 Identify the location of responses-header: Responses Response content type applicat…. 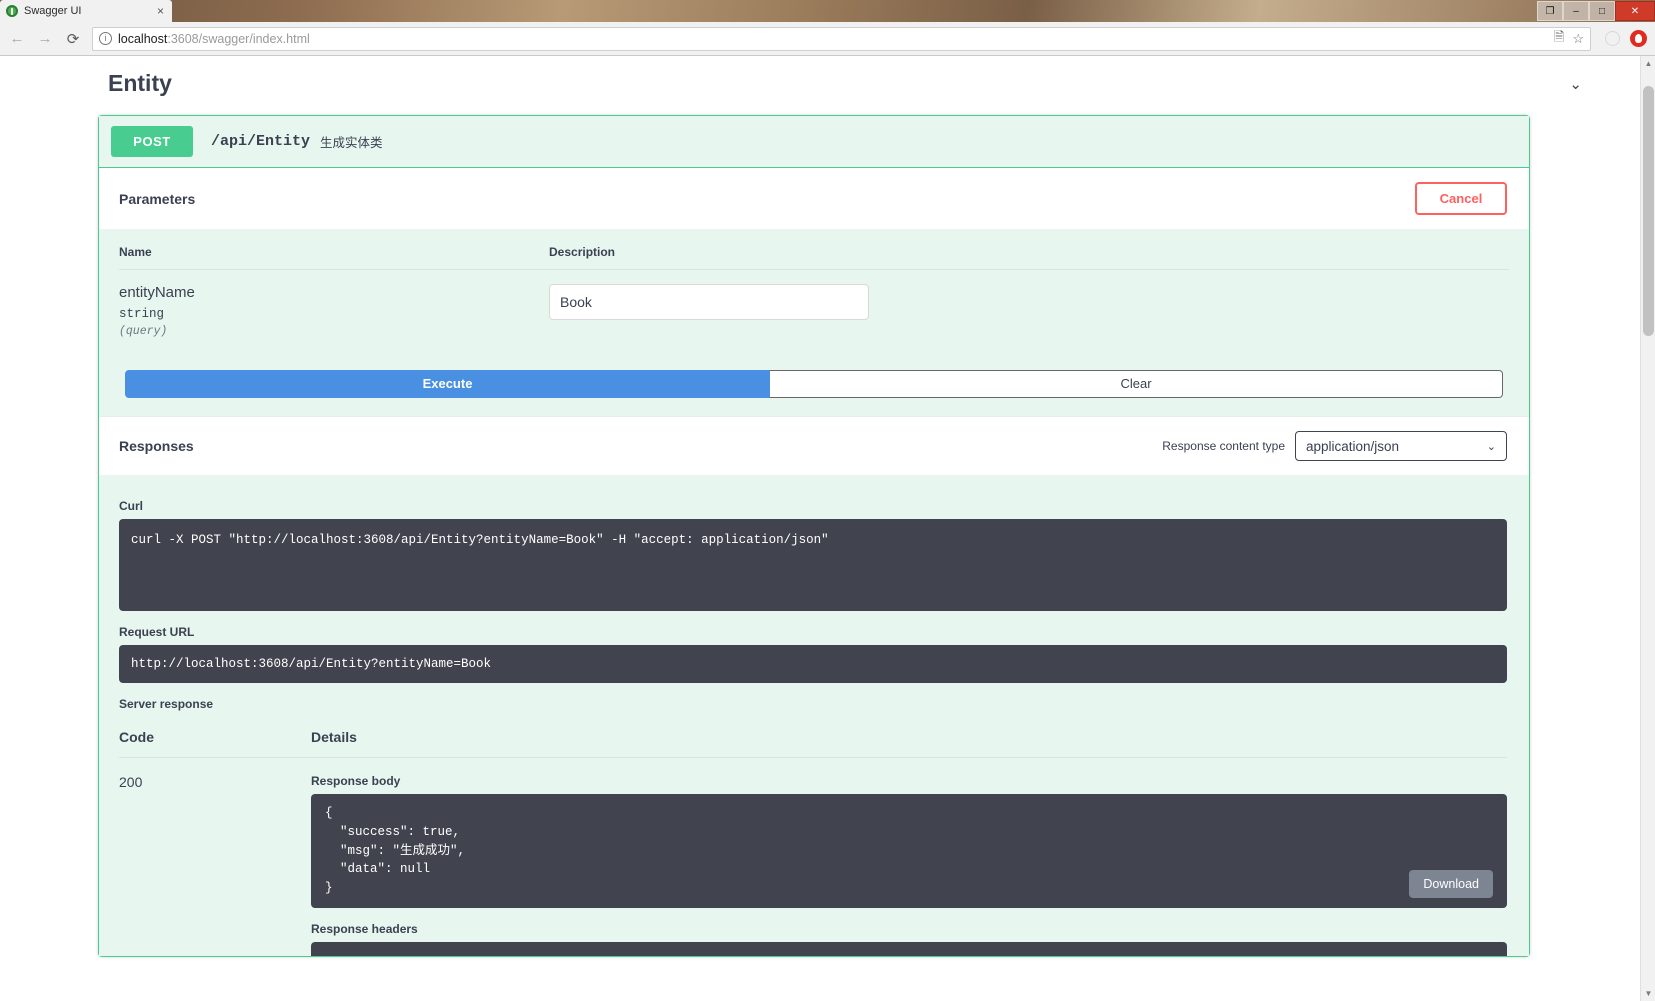
(814, 445).